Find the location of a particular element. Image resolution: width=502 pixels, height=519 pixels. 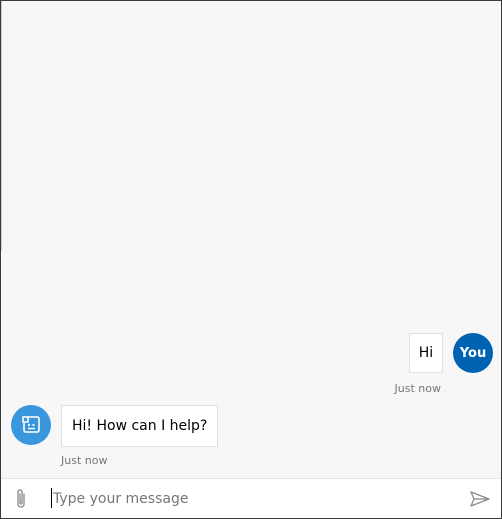

send-icon is located at coordinates (480, 499).